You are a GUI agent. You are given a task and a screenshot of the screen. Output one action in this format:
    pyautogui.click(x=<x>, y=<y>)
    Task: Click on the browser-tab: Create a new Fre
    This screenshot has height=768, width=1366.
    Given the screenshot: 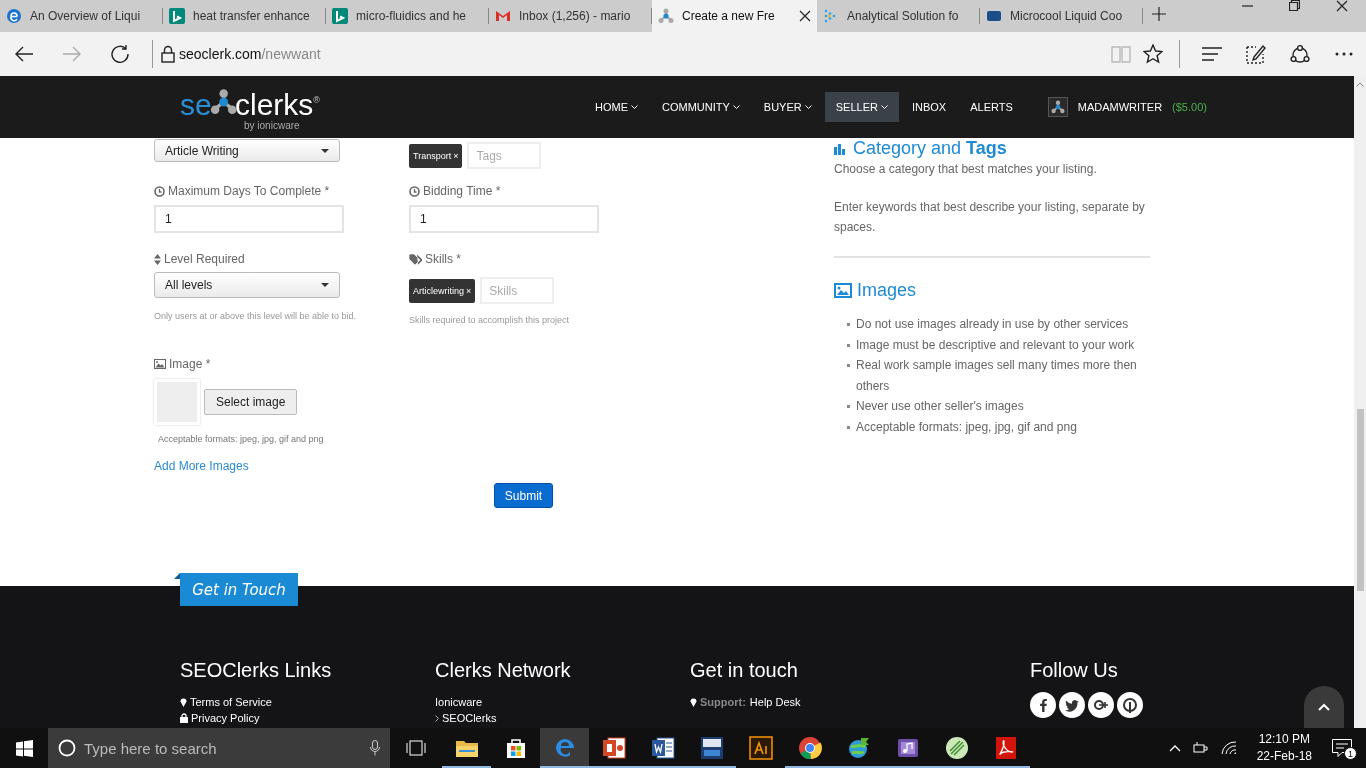 What is the action you would take?
    pyautogui.click(x=734, y=16)
    